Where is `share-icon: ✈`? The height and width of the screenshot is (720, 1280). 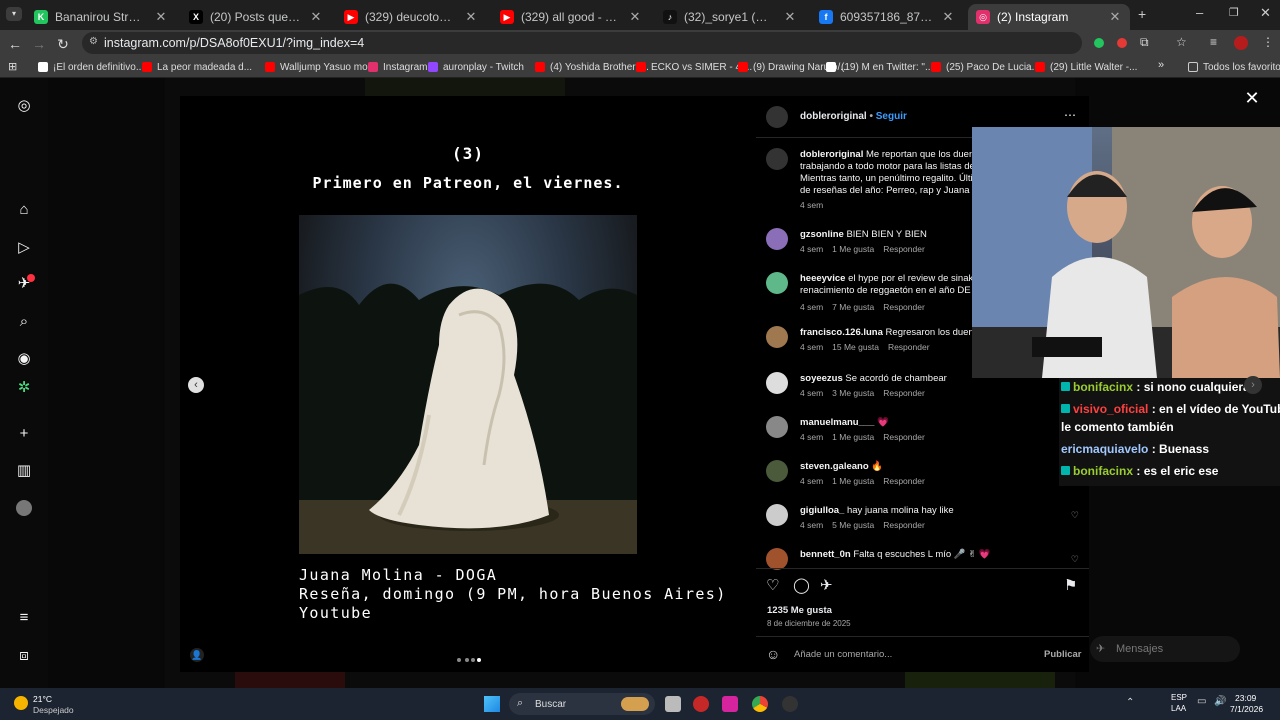 share-icon: ✈ is located at coordinates (826, 585).